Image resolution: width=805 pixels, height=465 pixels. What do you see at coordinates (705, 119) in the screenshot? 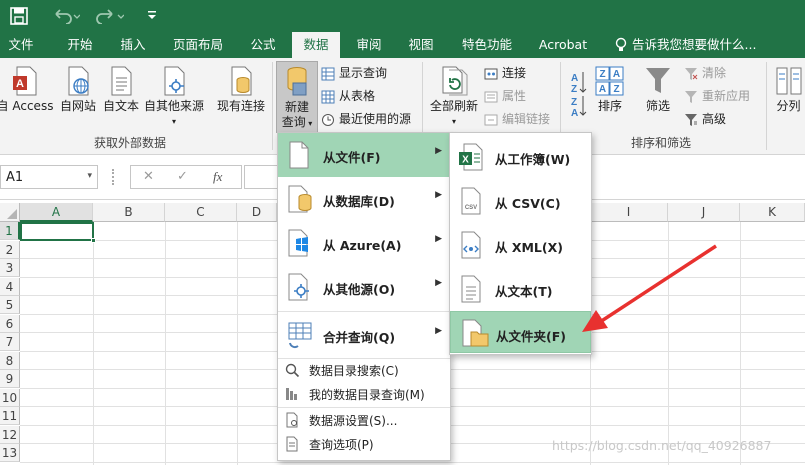
I see `advanced-filter-button: 高级` at bounding box center [705, 119].